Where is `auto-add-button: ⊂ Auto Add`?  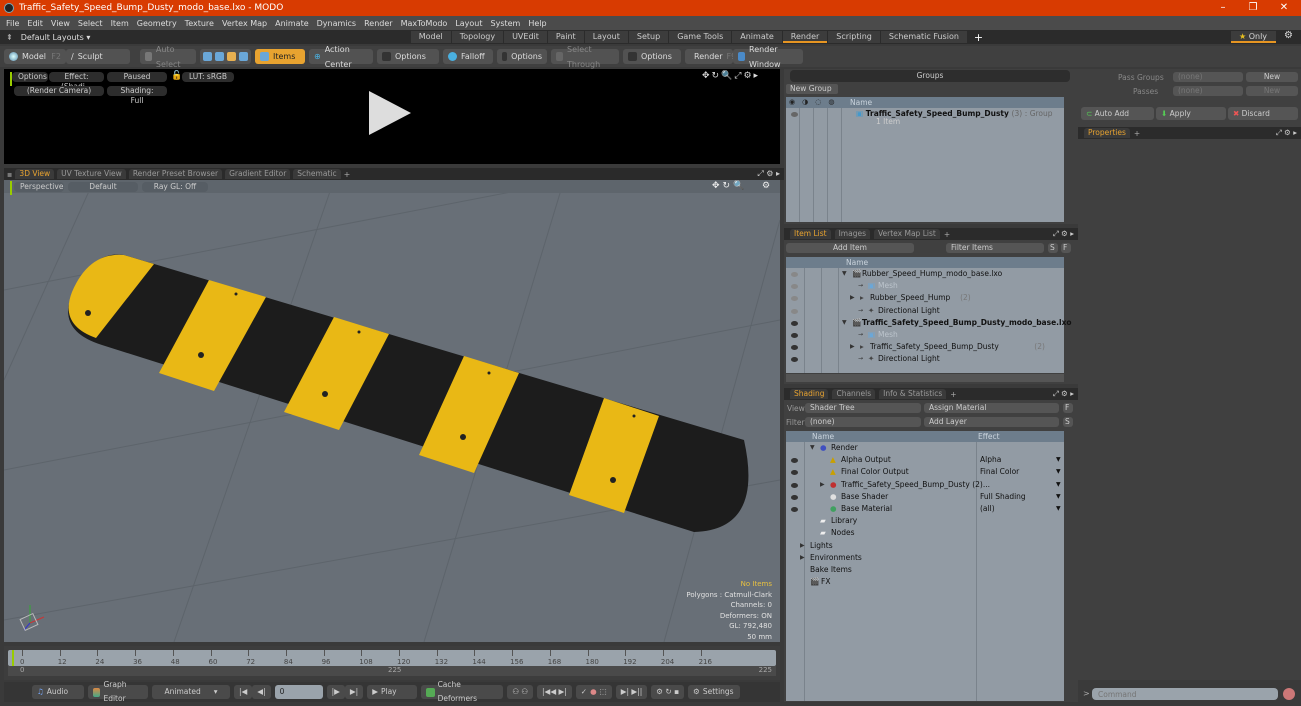
auto-add-button: ⊂ Auto Add is located at coordinates (1117, 113).